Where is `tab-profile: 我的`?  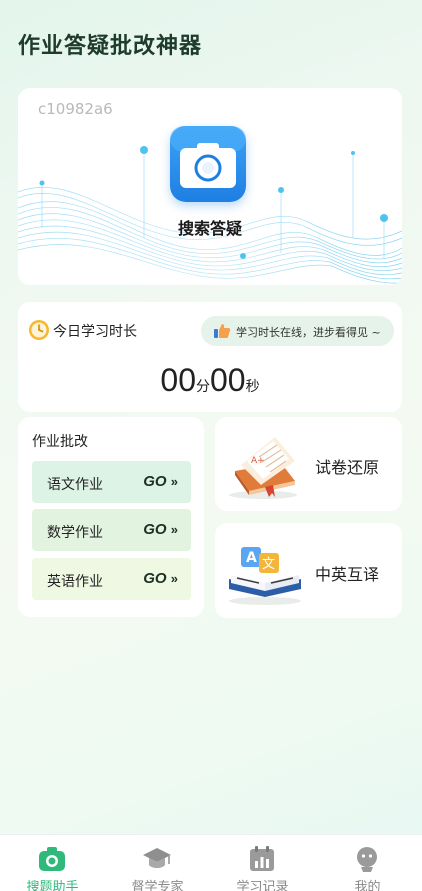
tab-profile: 我的 is located at coordinates (367, 863).